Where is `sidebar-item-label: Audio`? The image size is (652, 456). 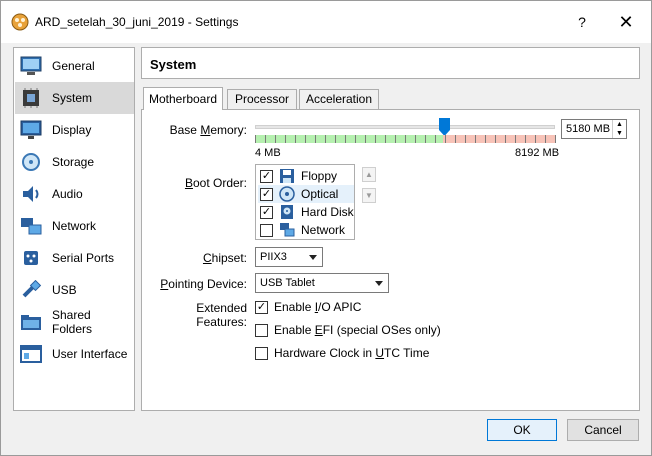 sidebar-item-label: Audio is located at coordinates (67, 194).